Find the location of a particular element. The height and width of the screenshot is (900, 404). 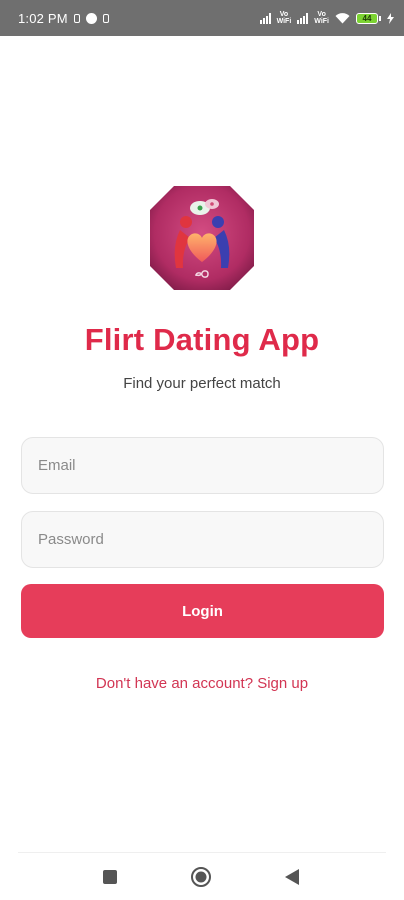

square-icon is located at coordinates (110, 877).